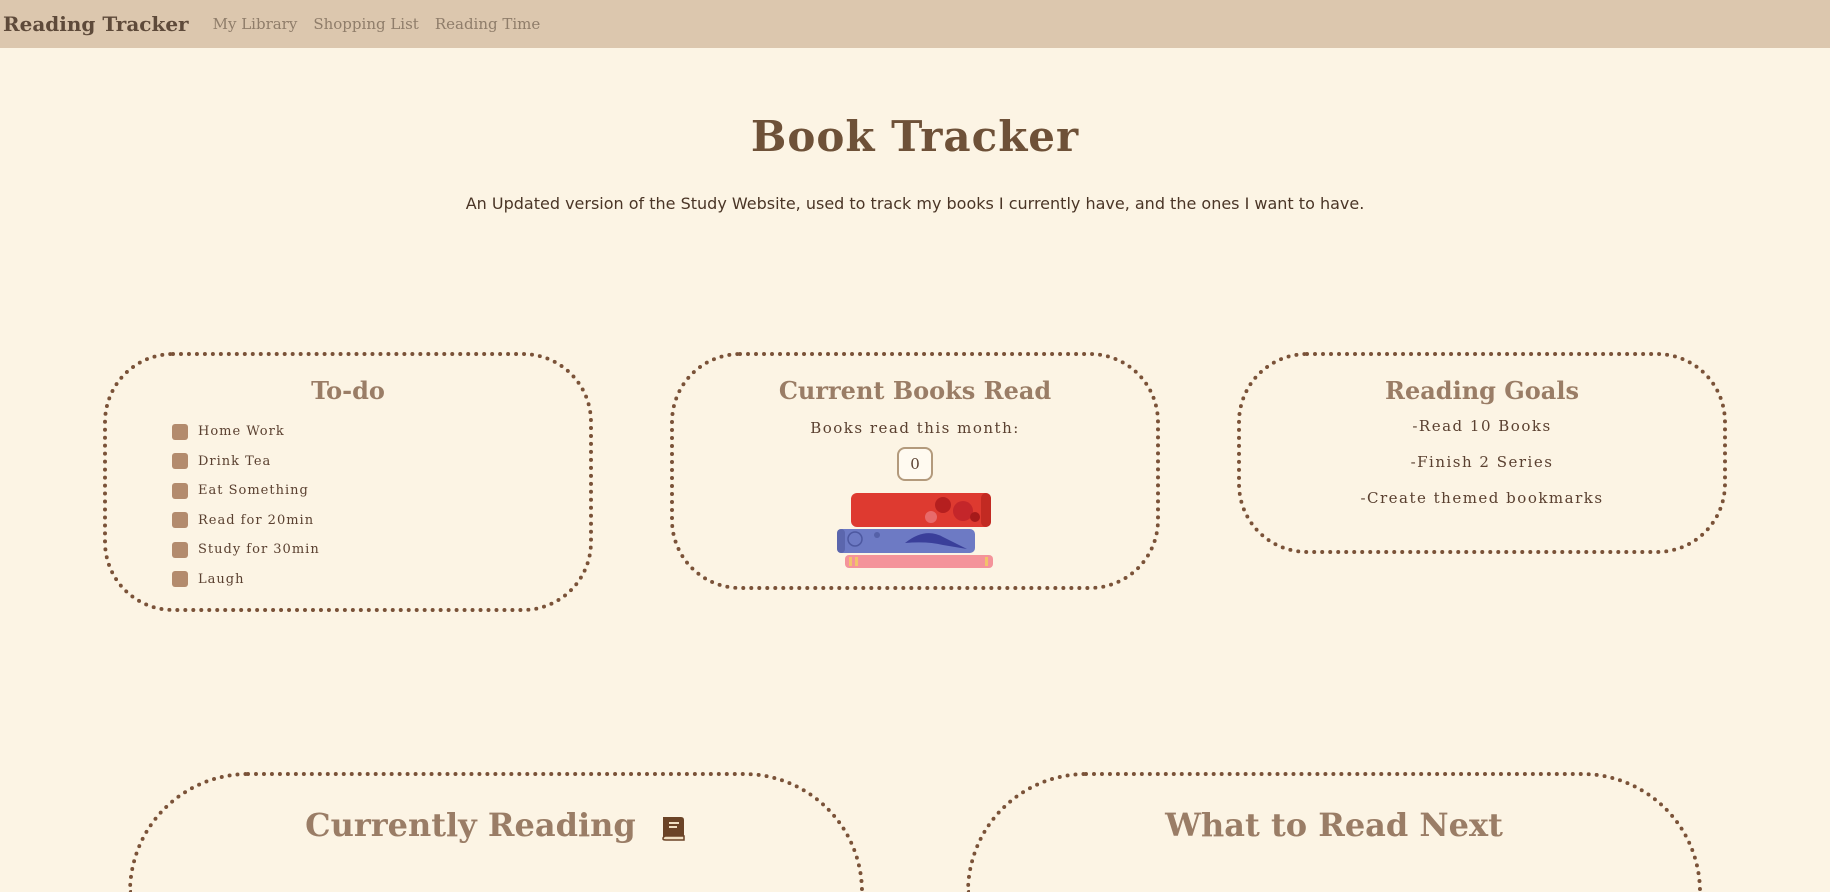 This screenshot has height=892, width=1830. Describe the element at coordinates (96, 24) in the screenshot. I see `brand-link: Reading Tracker` at that location.